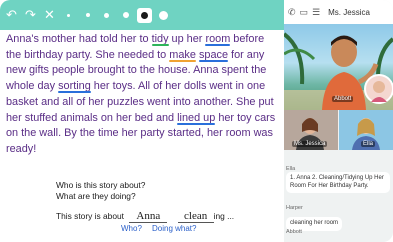 The image size is (393, 242). What do you see at coordinates (338, 232) in the screenshot?
I see `chat-message: Abbott` at bounding box center [338, 232].